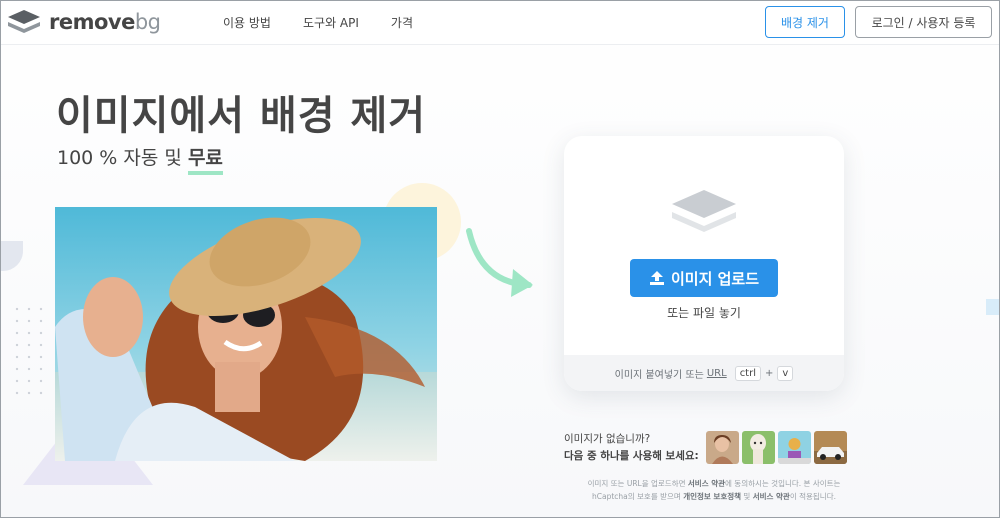 The height and width of the screenshot is (518, 1000). Describe the element at coordinates (794, 447) in the screenshot. I see `sample-image-toy` at that location.